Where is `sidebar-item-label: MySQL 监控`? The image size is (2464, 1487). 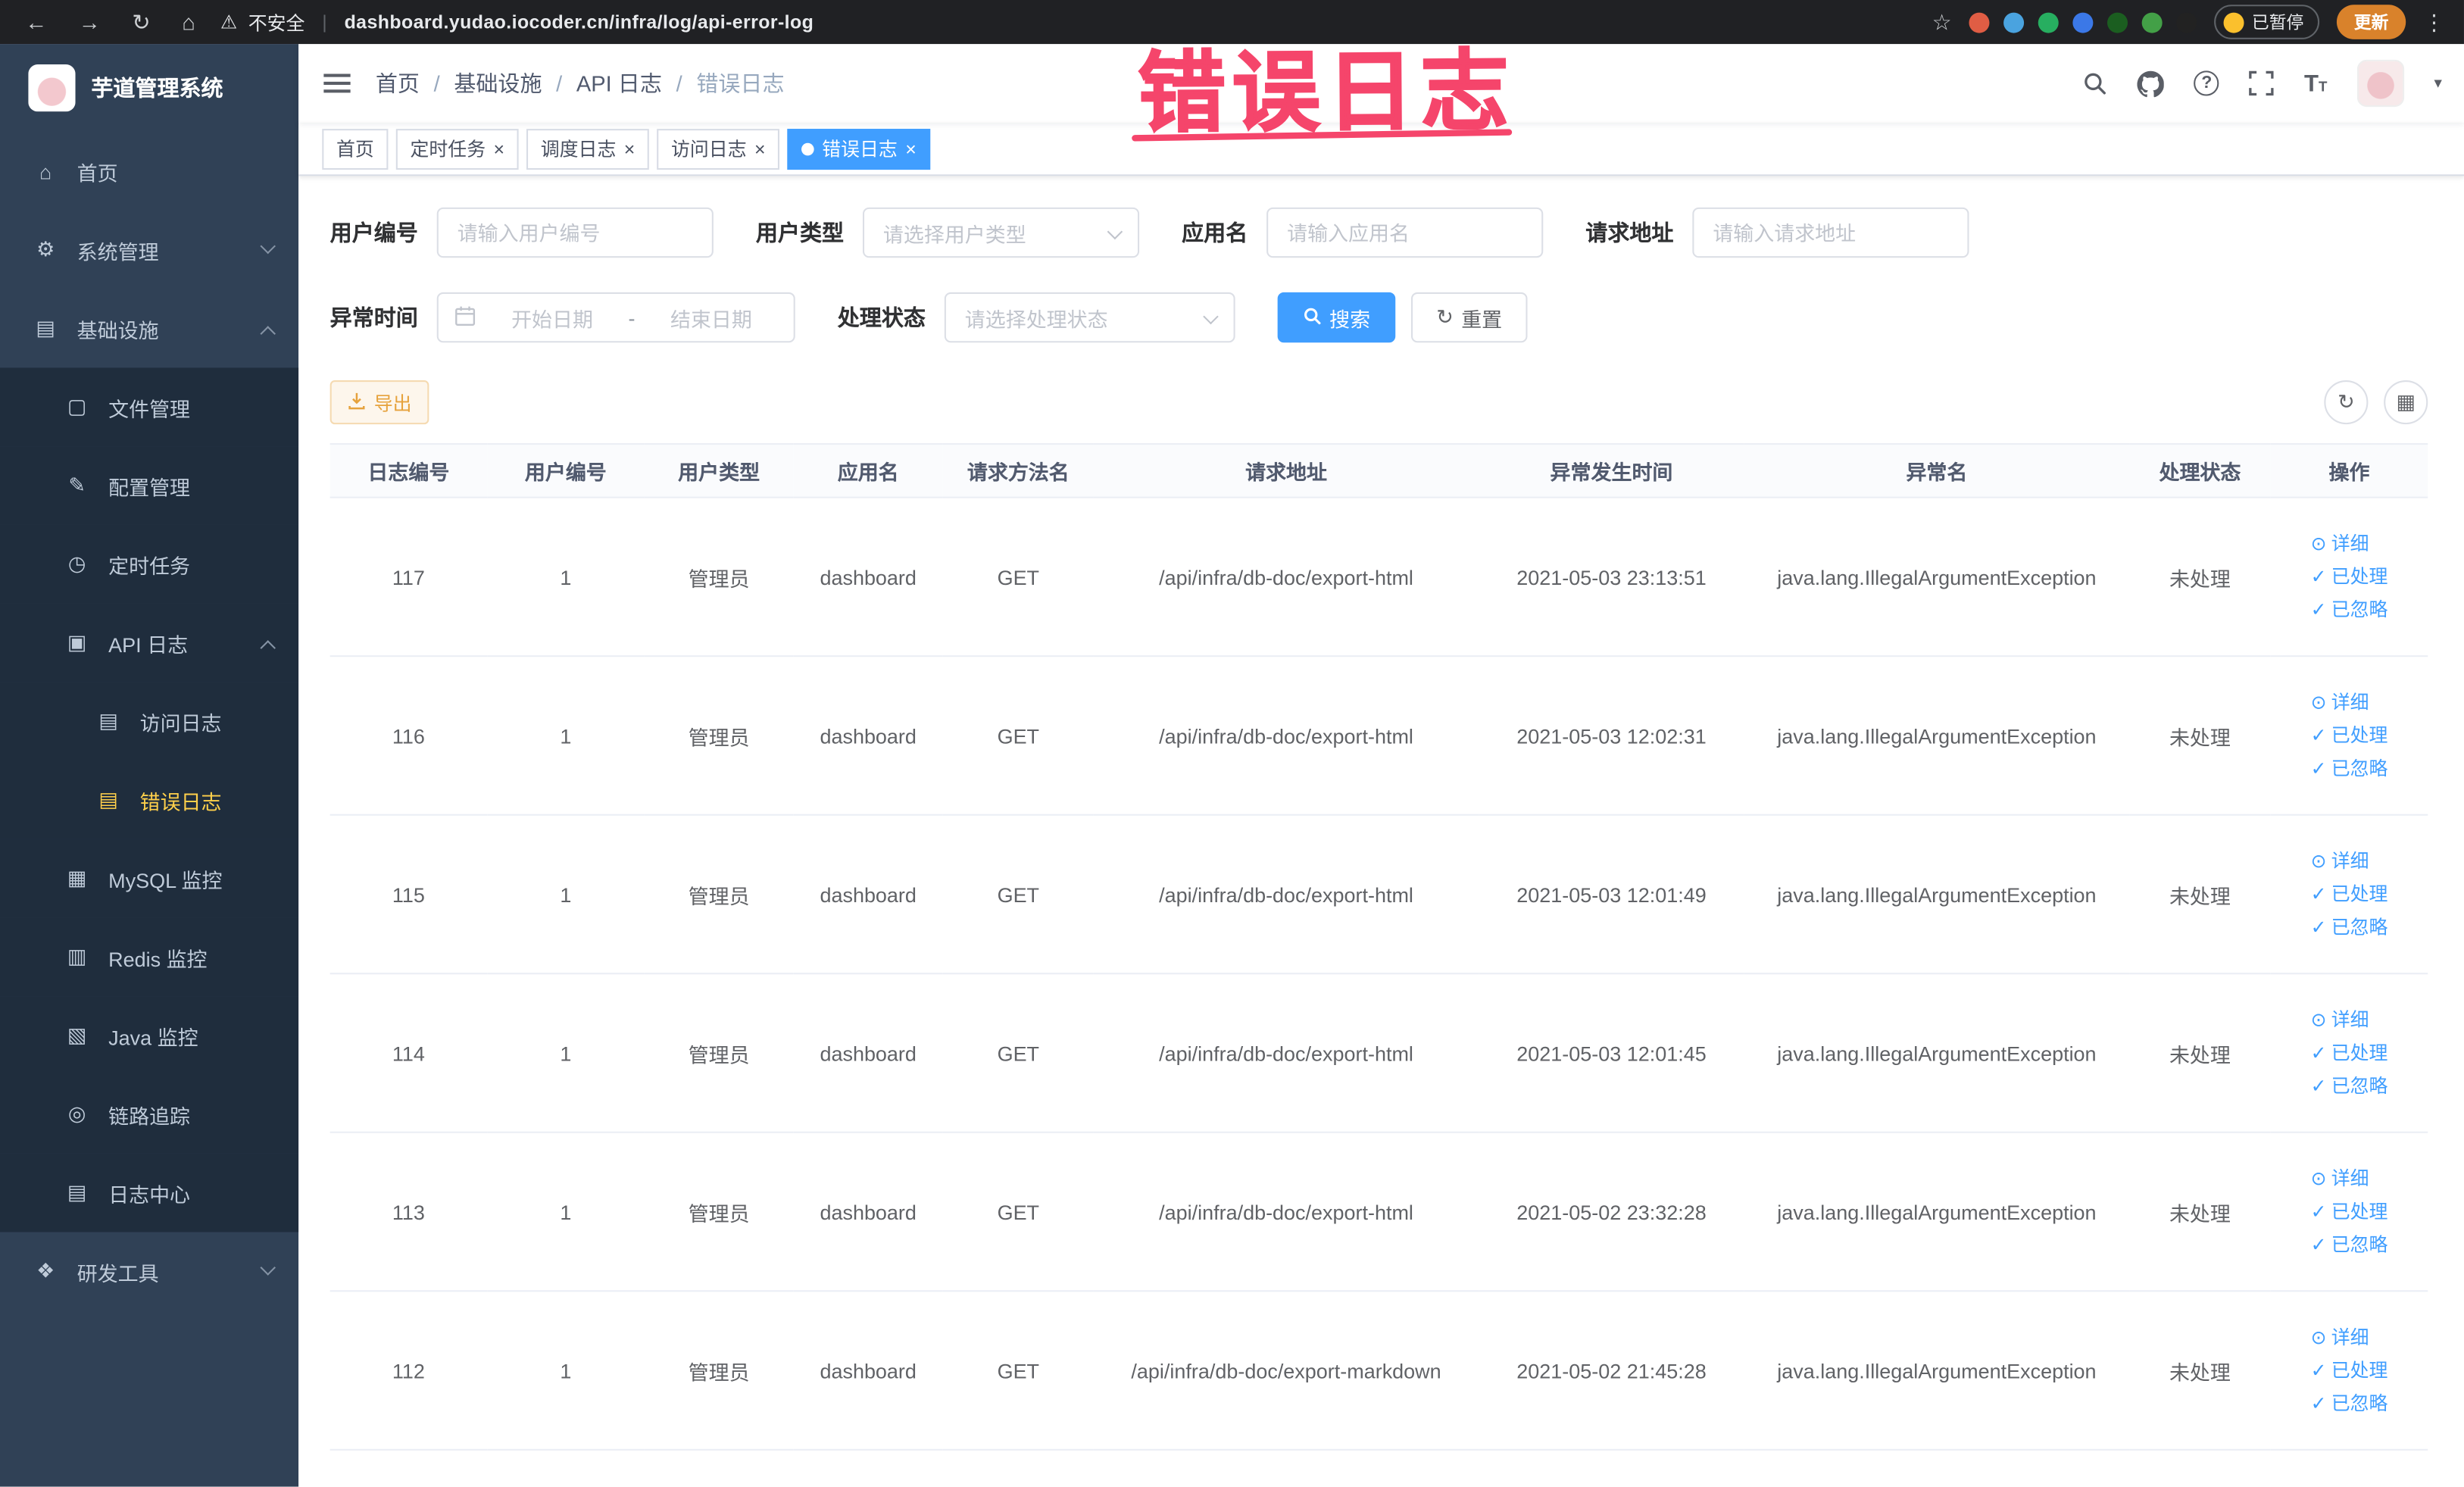
sidebar-item-label: MySQL 监控 is located at coordinates (165, 880).